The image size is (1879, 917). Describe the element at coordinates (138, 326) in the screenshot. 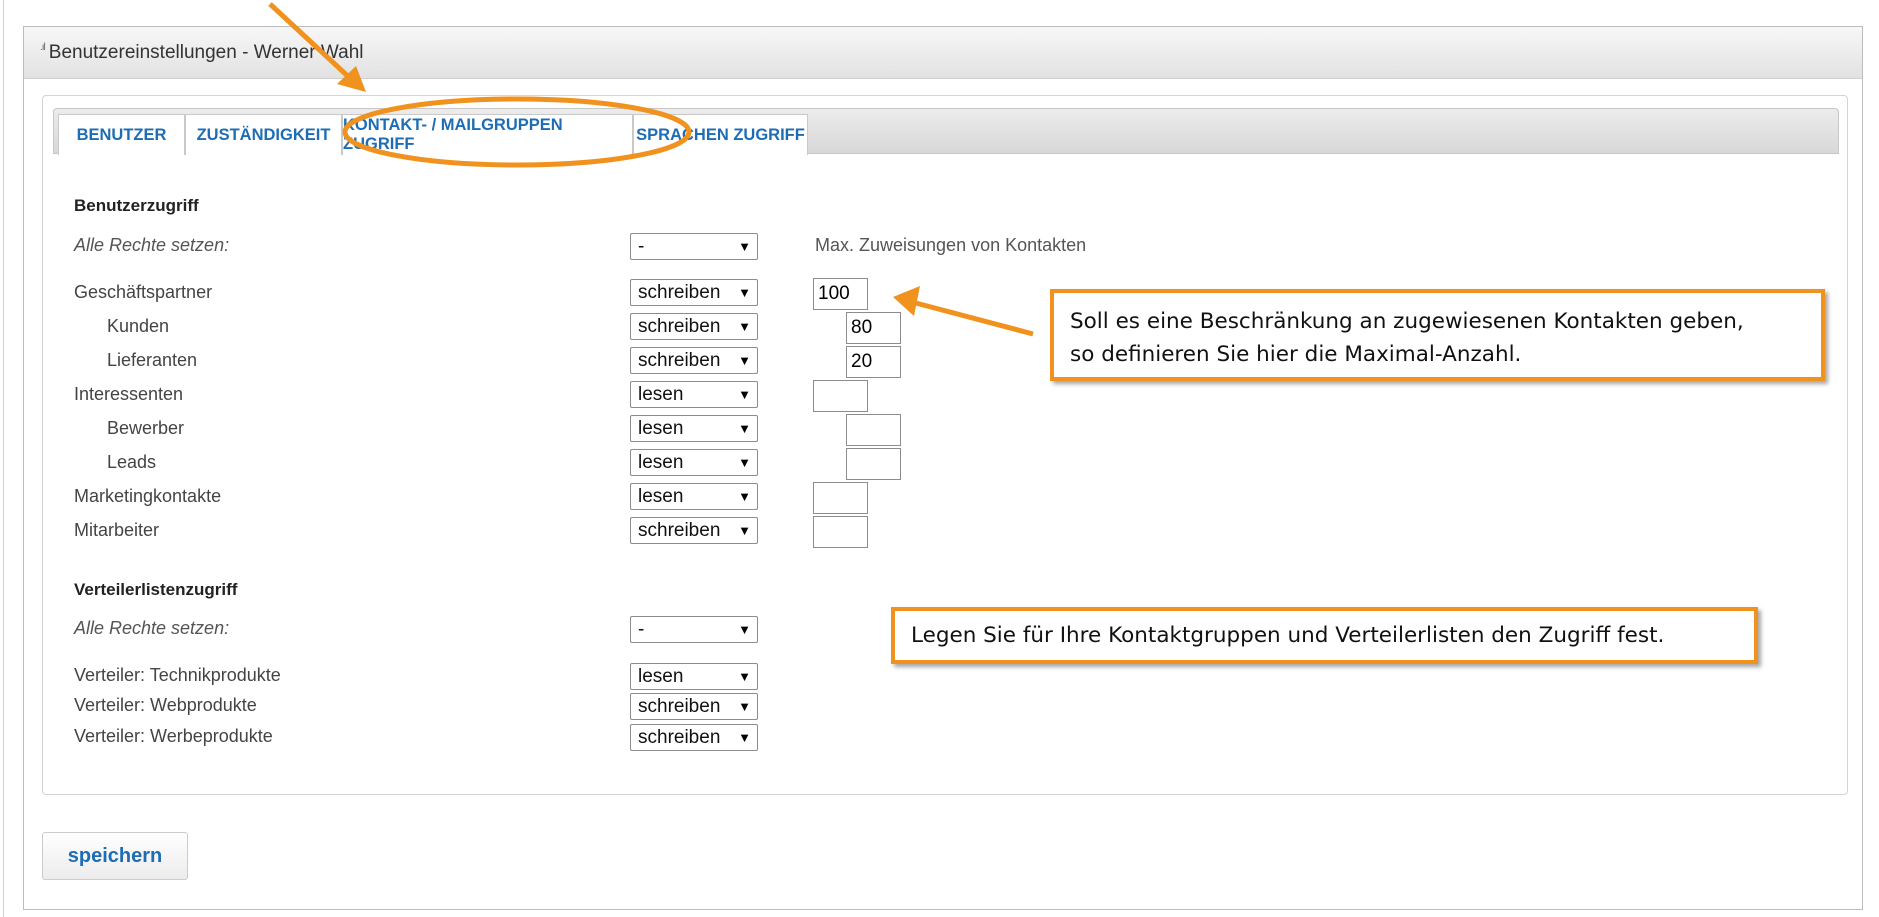

I see `row-label-kunden: Kunden` at that location.